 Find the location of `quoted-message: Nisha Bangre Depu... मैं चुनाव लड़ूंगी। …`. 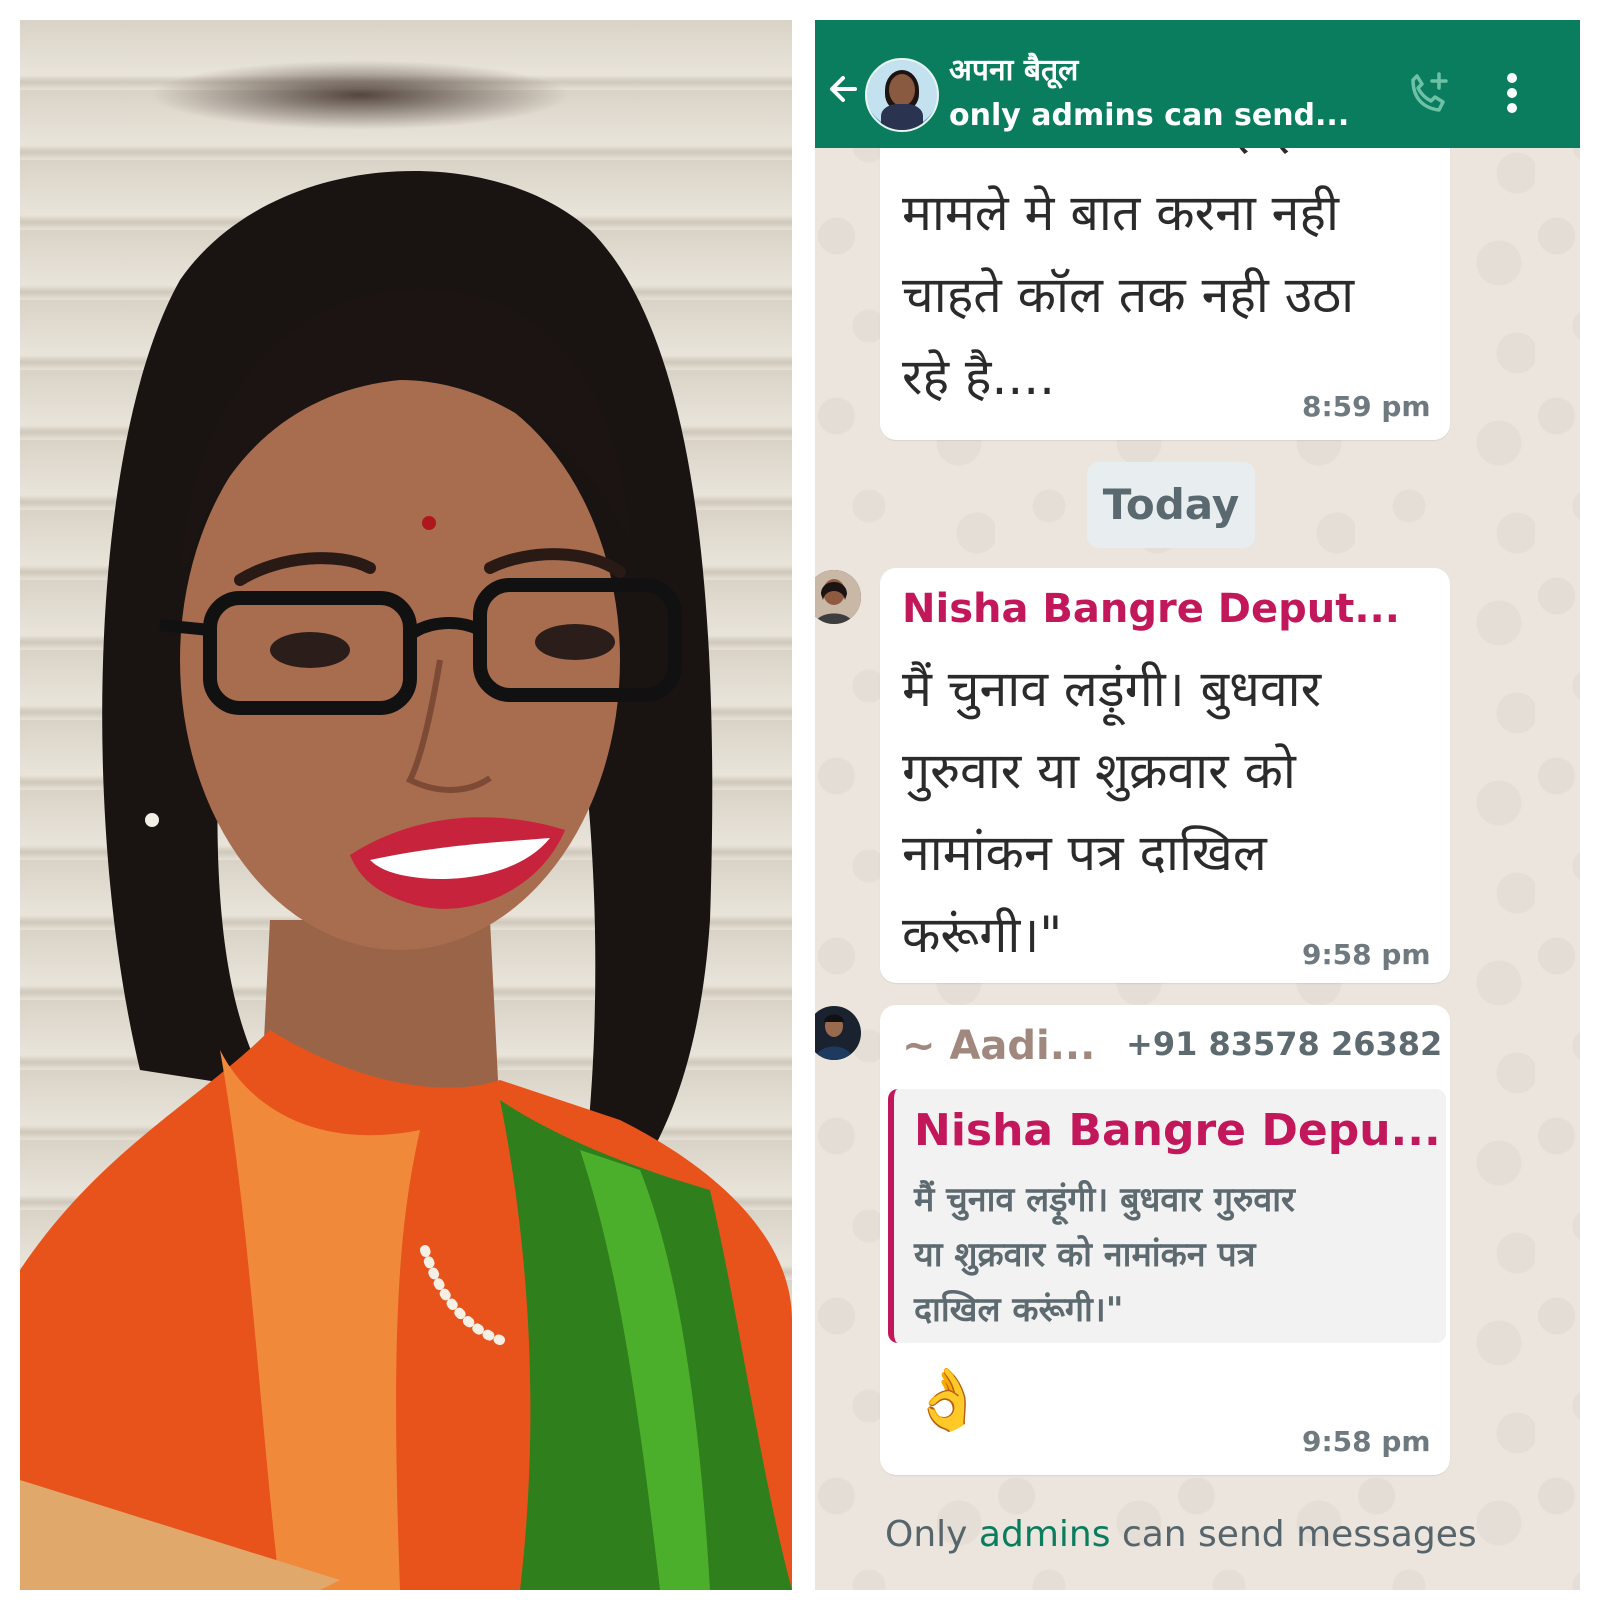

quoted-message: Nisha Bangre Depu... मैं चुनाव लड़ूंगी। … is located at coordinates (1167, 1216).